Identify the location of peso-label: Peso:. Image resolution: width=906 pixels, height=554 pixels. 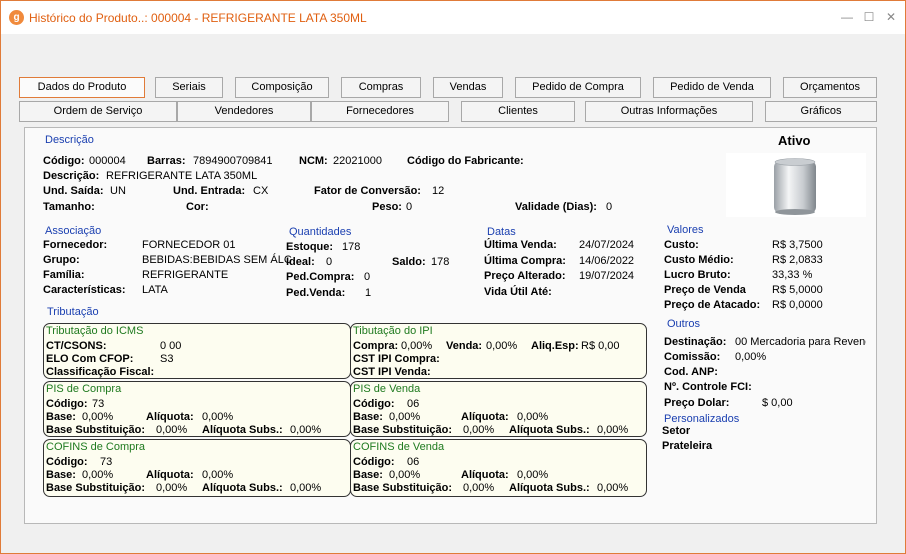
(387, 207).